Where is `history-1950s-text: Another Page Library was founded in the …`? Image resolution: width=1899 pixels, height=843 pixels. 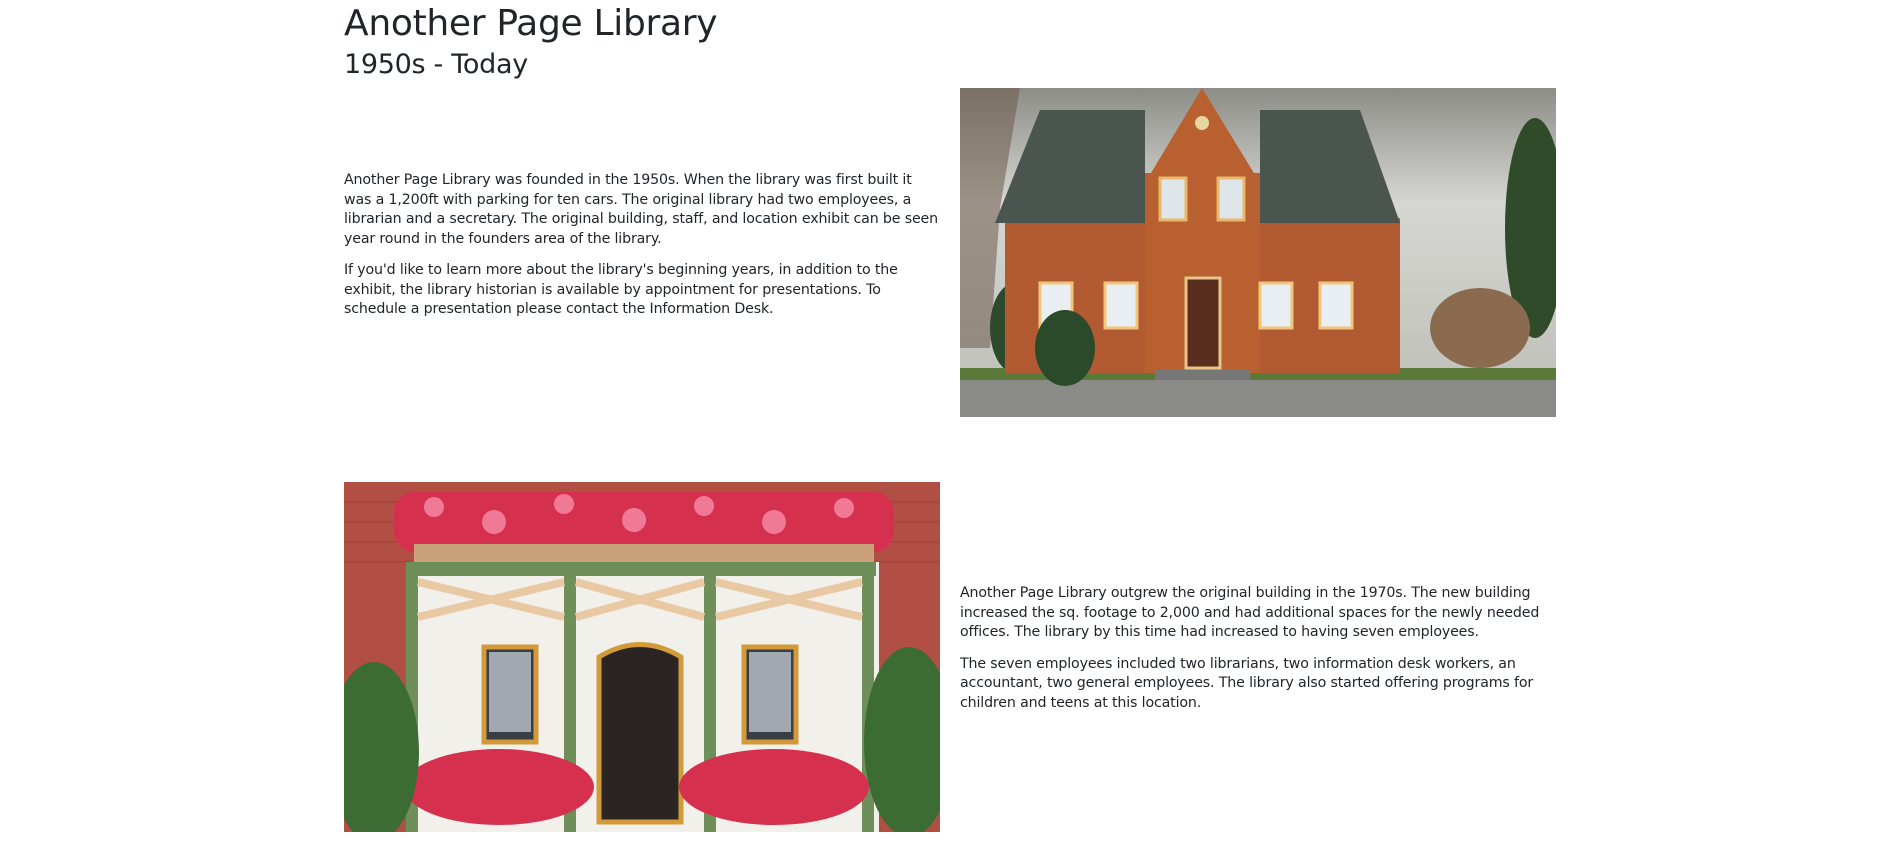 history-1950s-text: Another Page Library was founded in the … is located at coordinates (642, 251).